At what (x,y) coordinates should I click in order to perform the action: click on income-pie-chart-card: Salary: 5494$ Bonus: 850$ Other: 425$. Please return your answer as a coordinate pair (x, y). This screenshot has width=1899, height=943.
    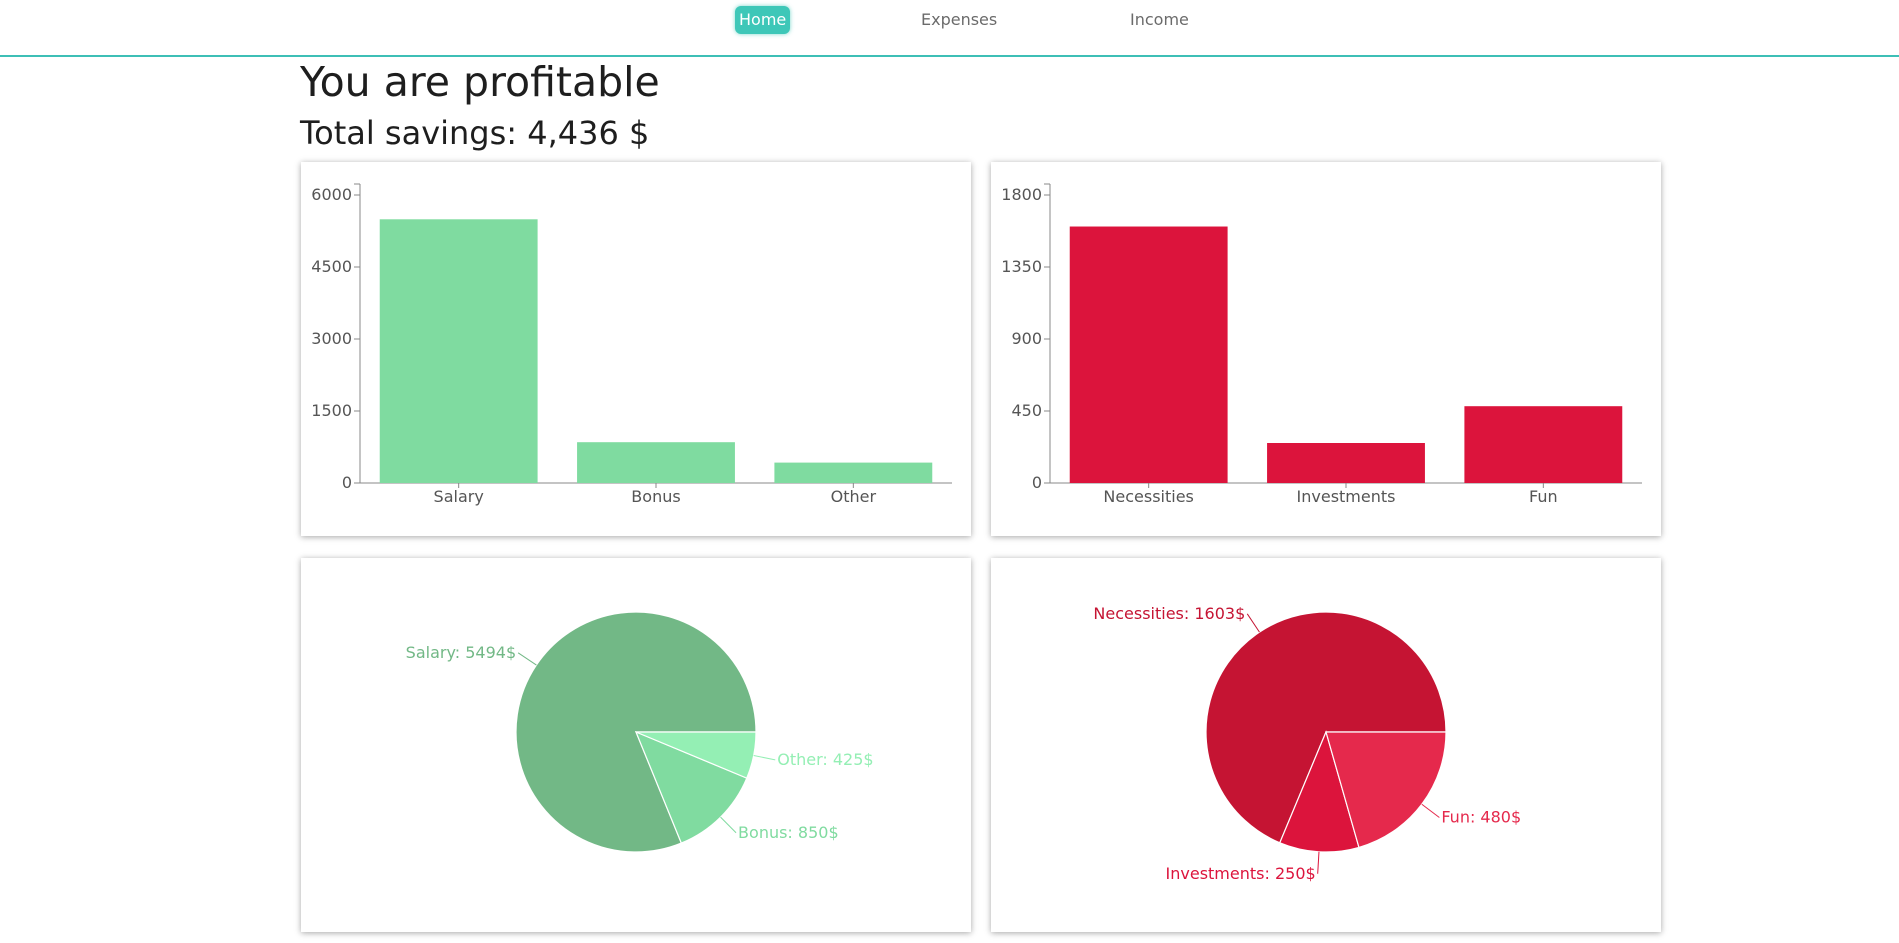
    Looking at the image, I should click on (636, 745).